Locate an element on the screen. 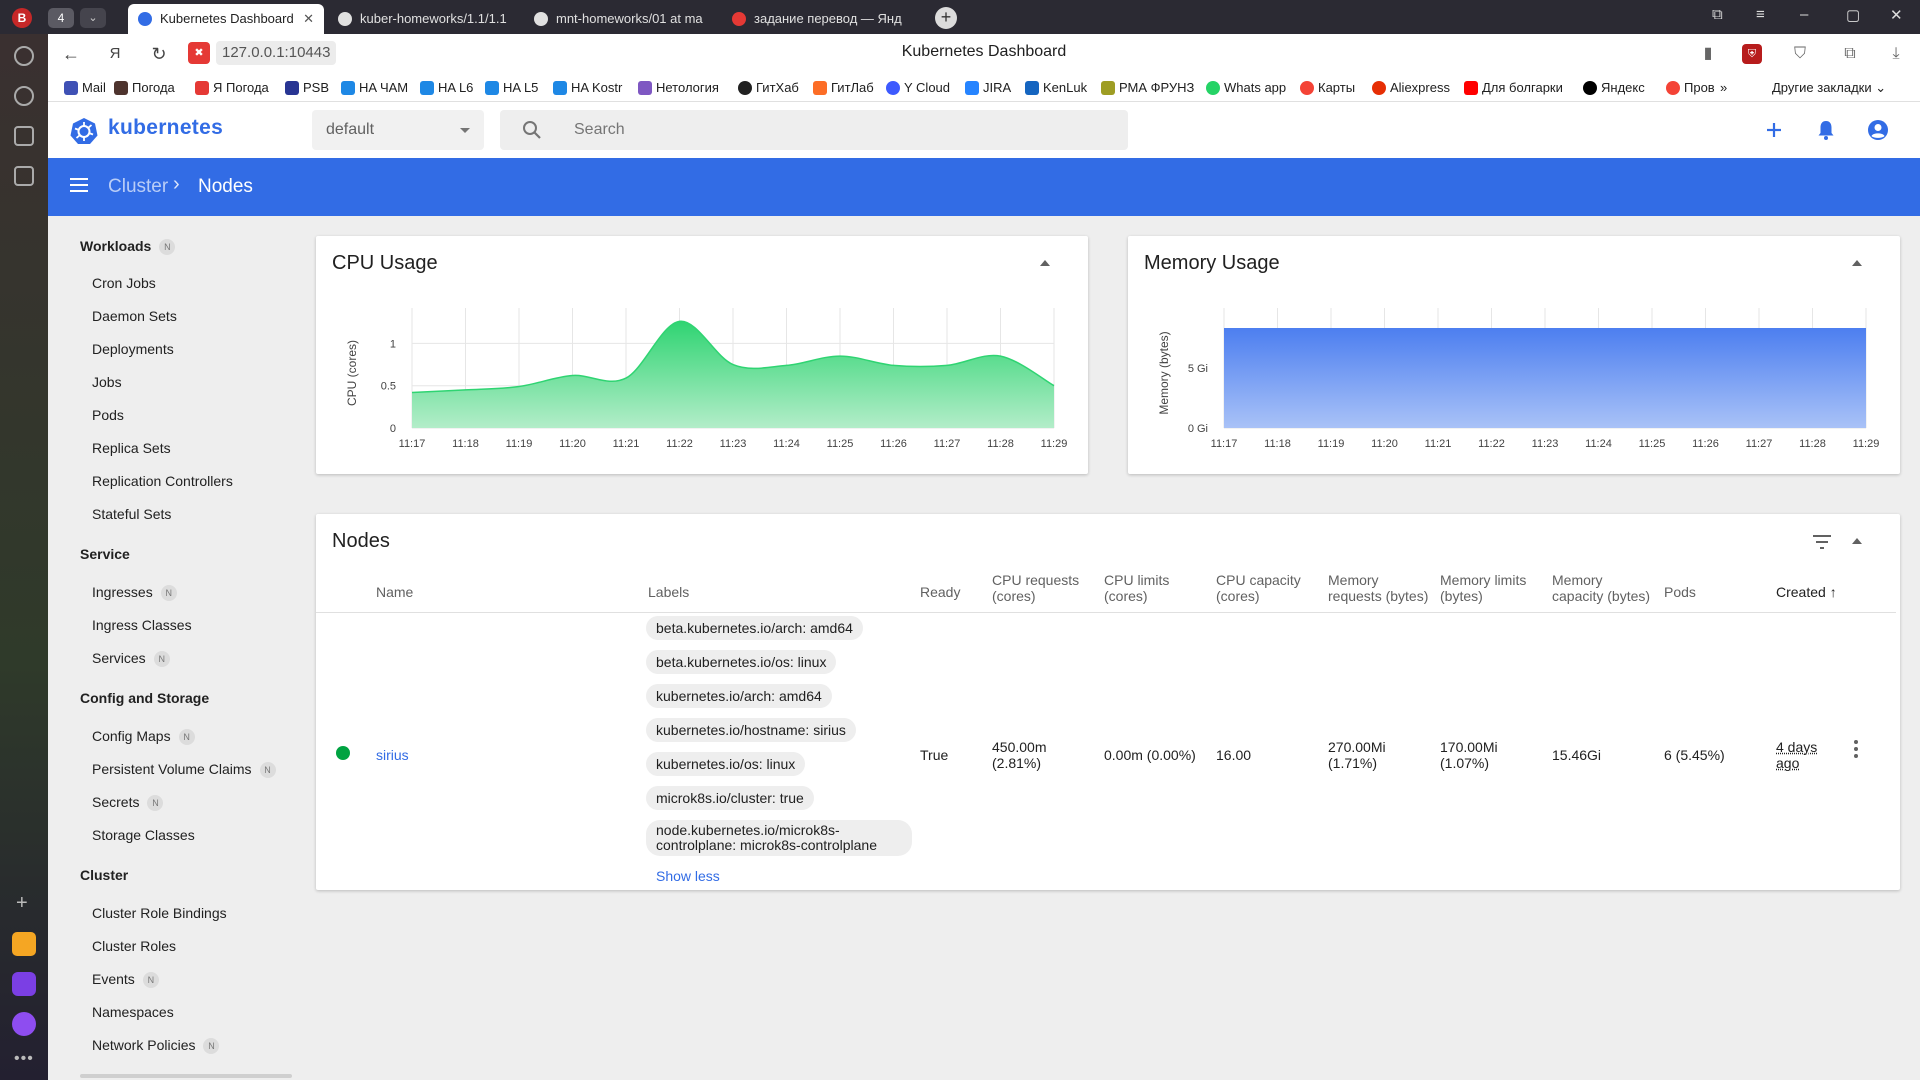 The image size is (1920, 1080). sidebar-item-cron-jobs: Cron Jobs is located at coordinates (124, 283).